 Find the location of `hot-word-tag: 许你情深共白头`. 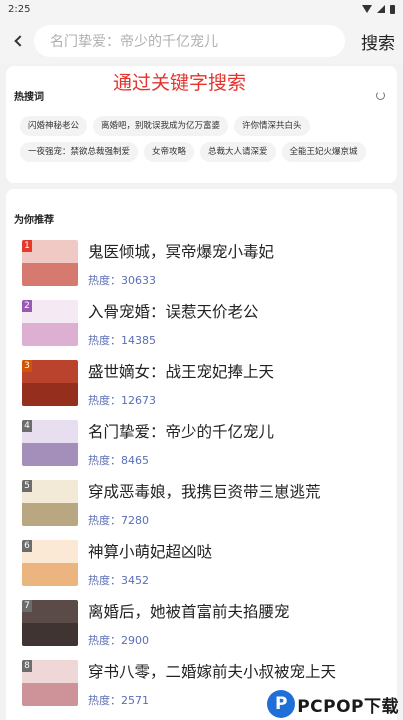

hot-word-tag: 许你情深共白头 is located at coordinates (272, 126).